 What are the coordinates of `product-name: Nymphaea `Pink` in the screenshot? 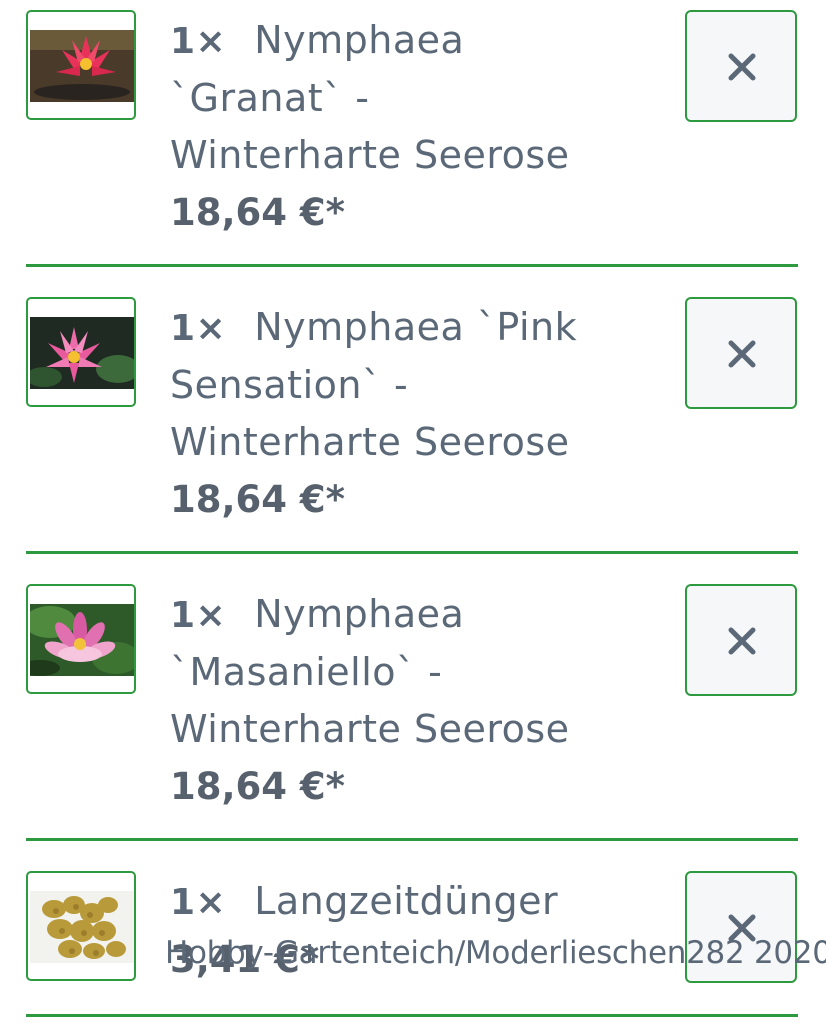 It's located at (416, 327).